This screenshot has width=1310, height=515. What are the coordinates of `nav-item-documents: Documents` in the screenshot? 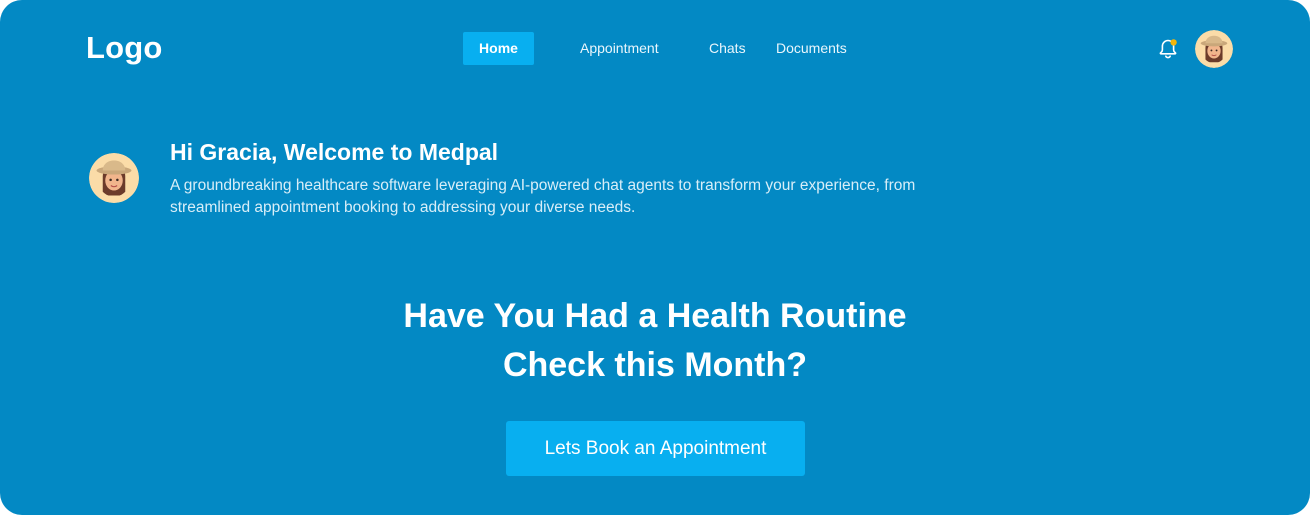 It's located at (811, 48).